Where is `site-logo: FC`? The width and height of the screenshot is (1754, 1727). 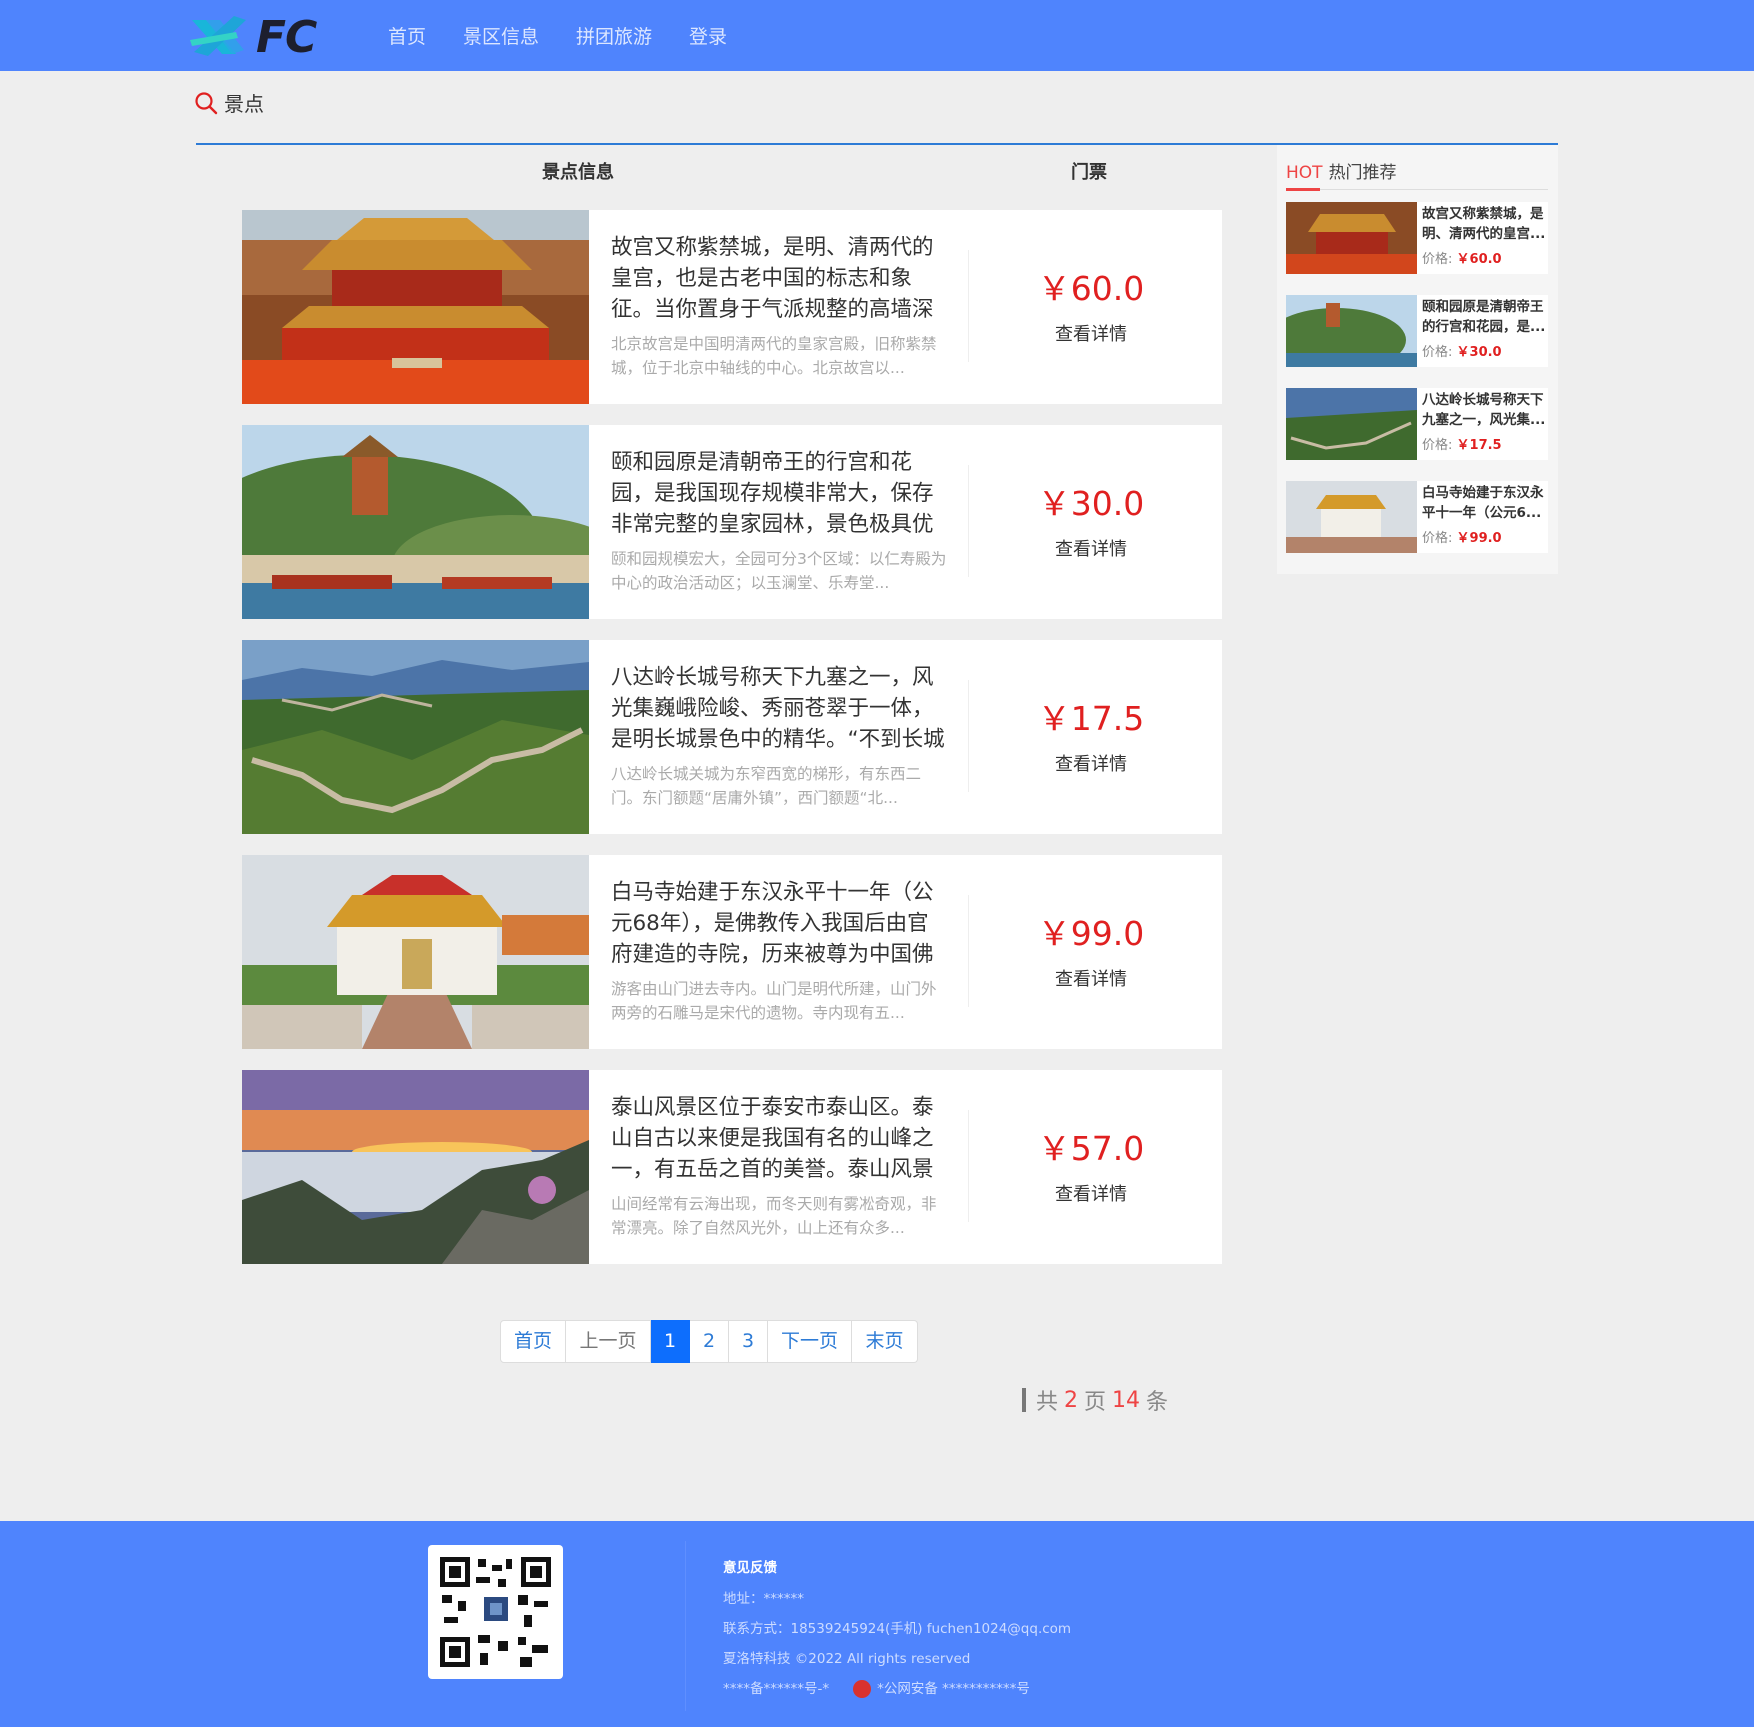
site-logo: FC is located at coordinates (260, 36).